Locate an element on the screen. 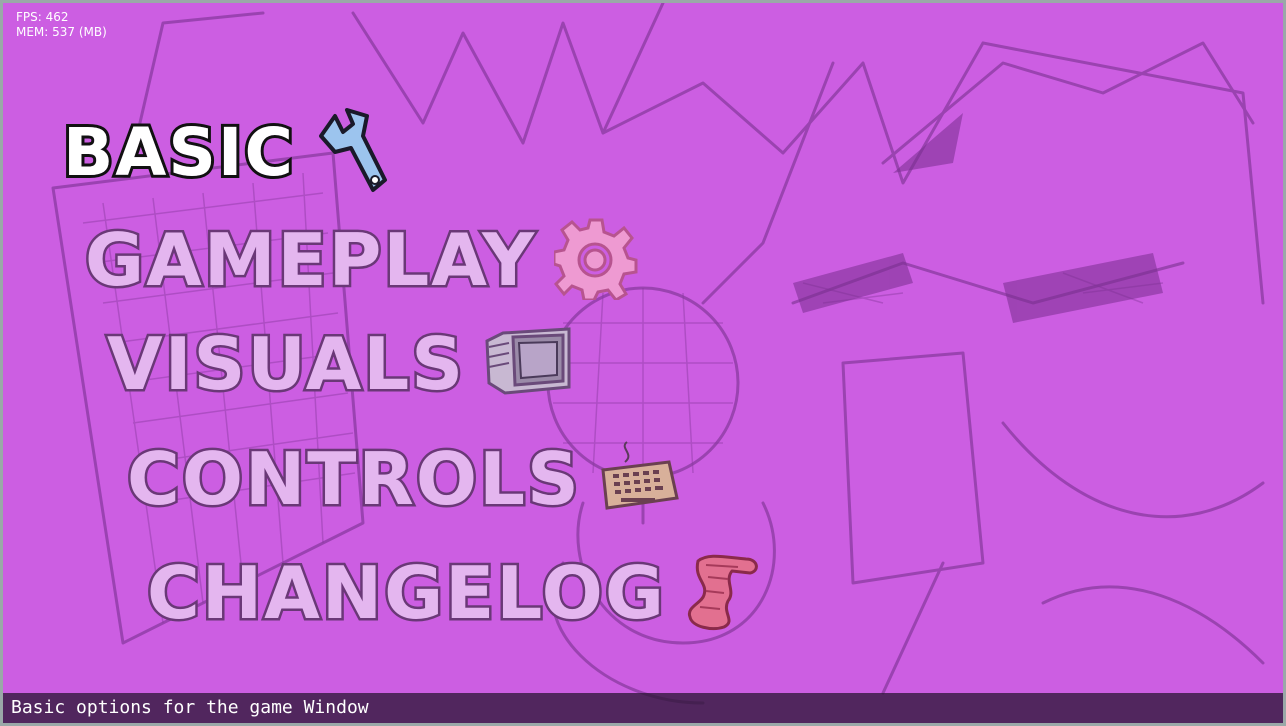 The width and height of the screenshot is (1286, 726). monitor-icon is located at coordinates (528, 364).